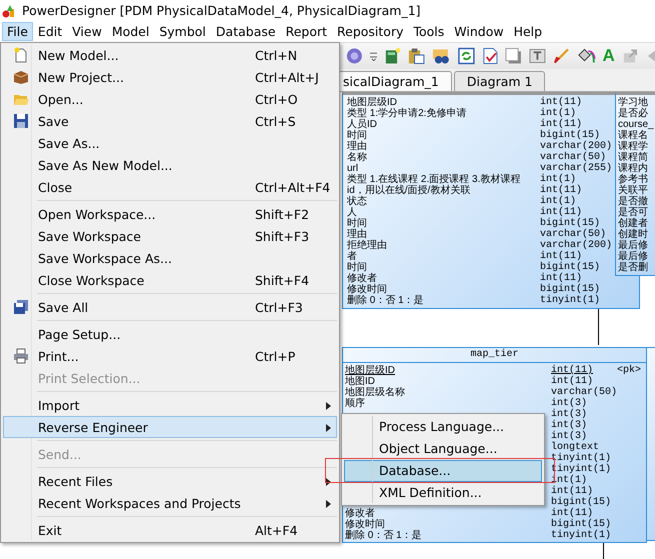 Image resolution: width=655 pixels, height=559 pixels. Describe the element at coordinates (182, 31) in the screenshot. I see `menu-item: Symbol` at that location.